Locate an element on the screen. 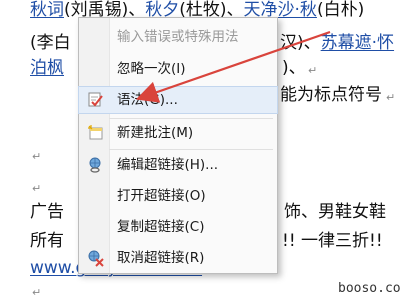  doc-line-5-right: 饰、男鞋女鞋 is located at coordinates (335, 212).